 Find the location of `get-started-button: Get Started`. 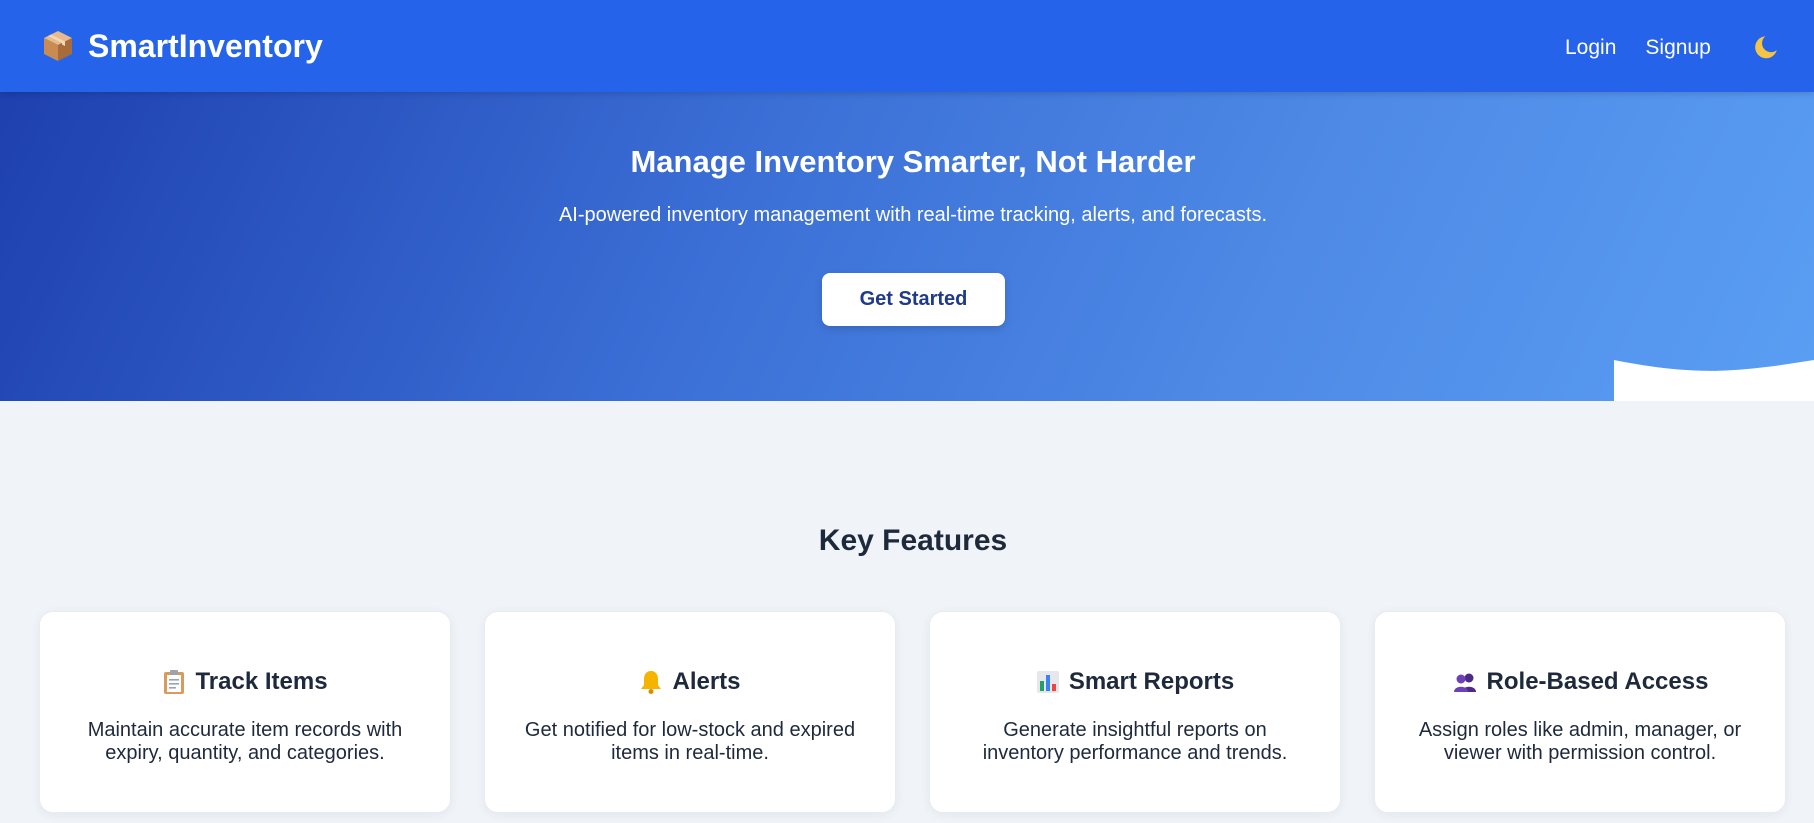

get-started-button: Get Started is located at coordinates (913, 299).